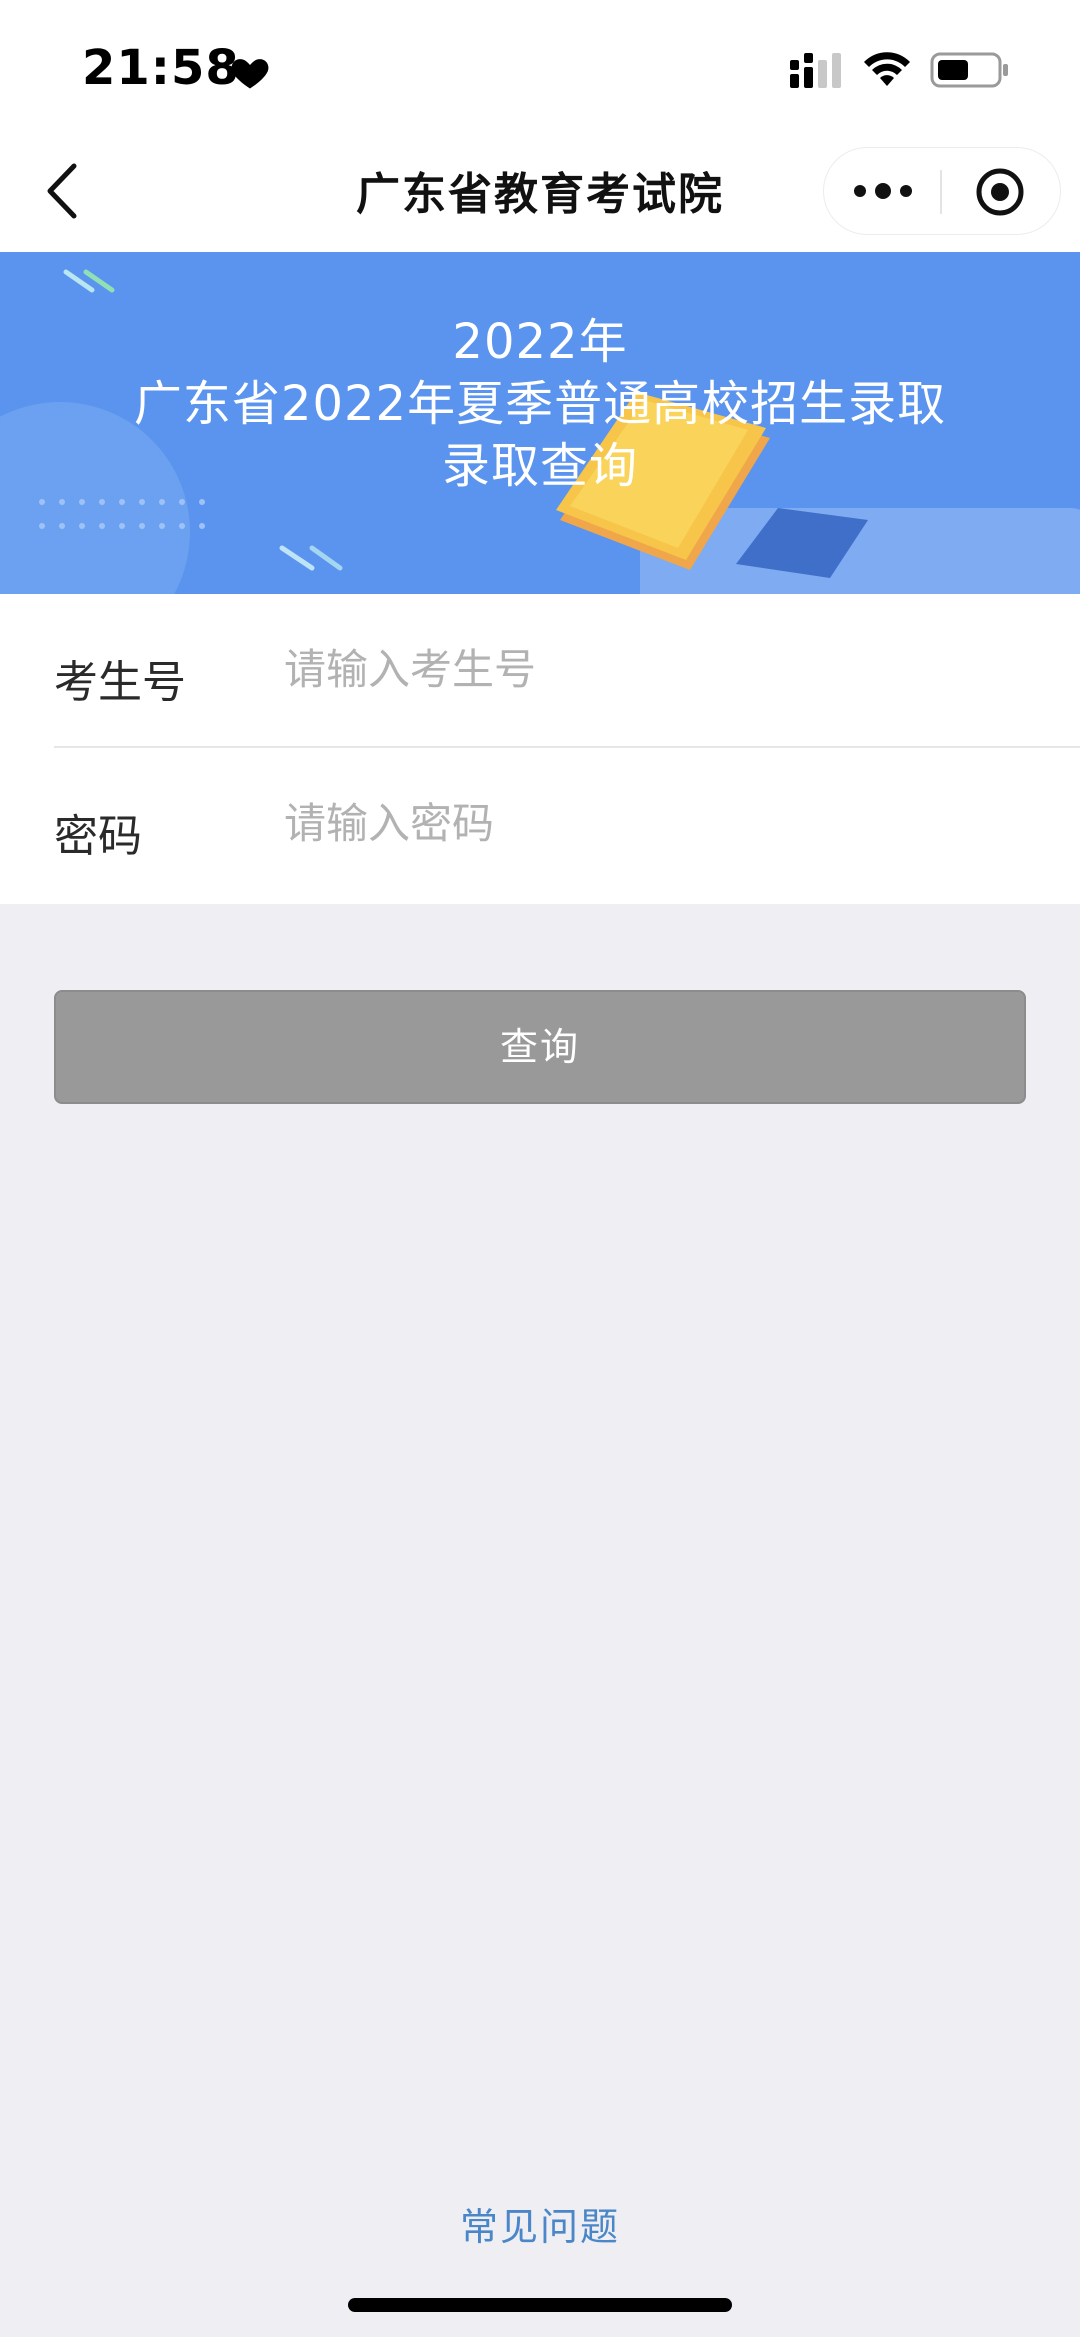 The image size is (1080, 2337). What do you see at coordinates (969, 70) in the screenshot?
I see `battery-icon` at bounding box center [969, 70].